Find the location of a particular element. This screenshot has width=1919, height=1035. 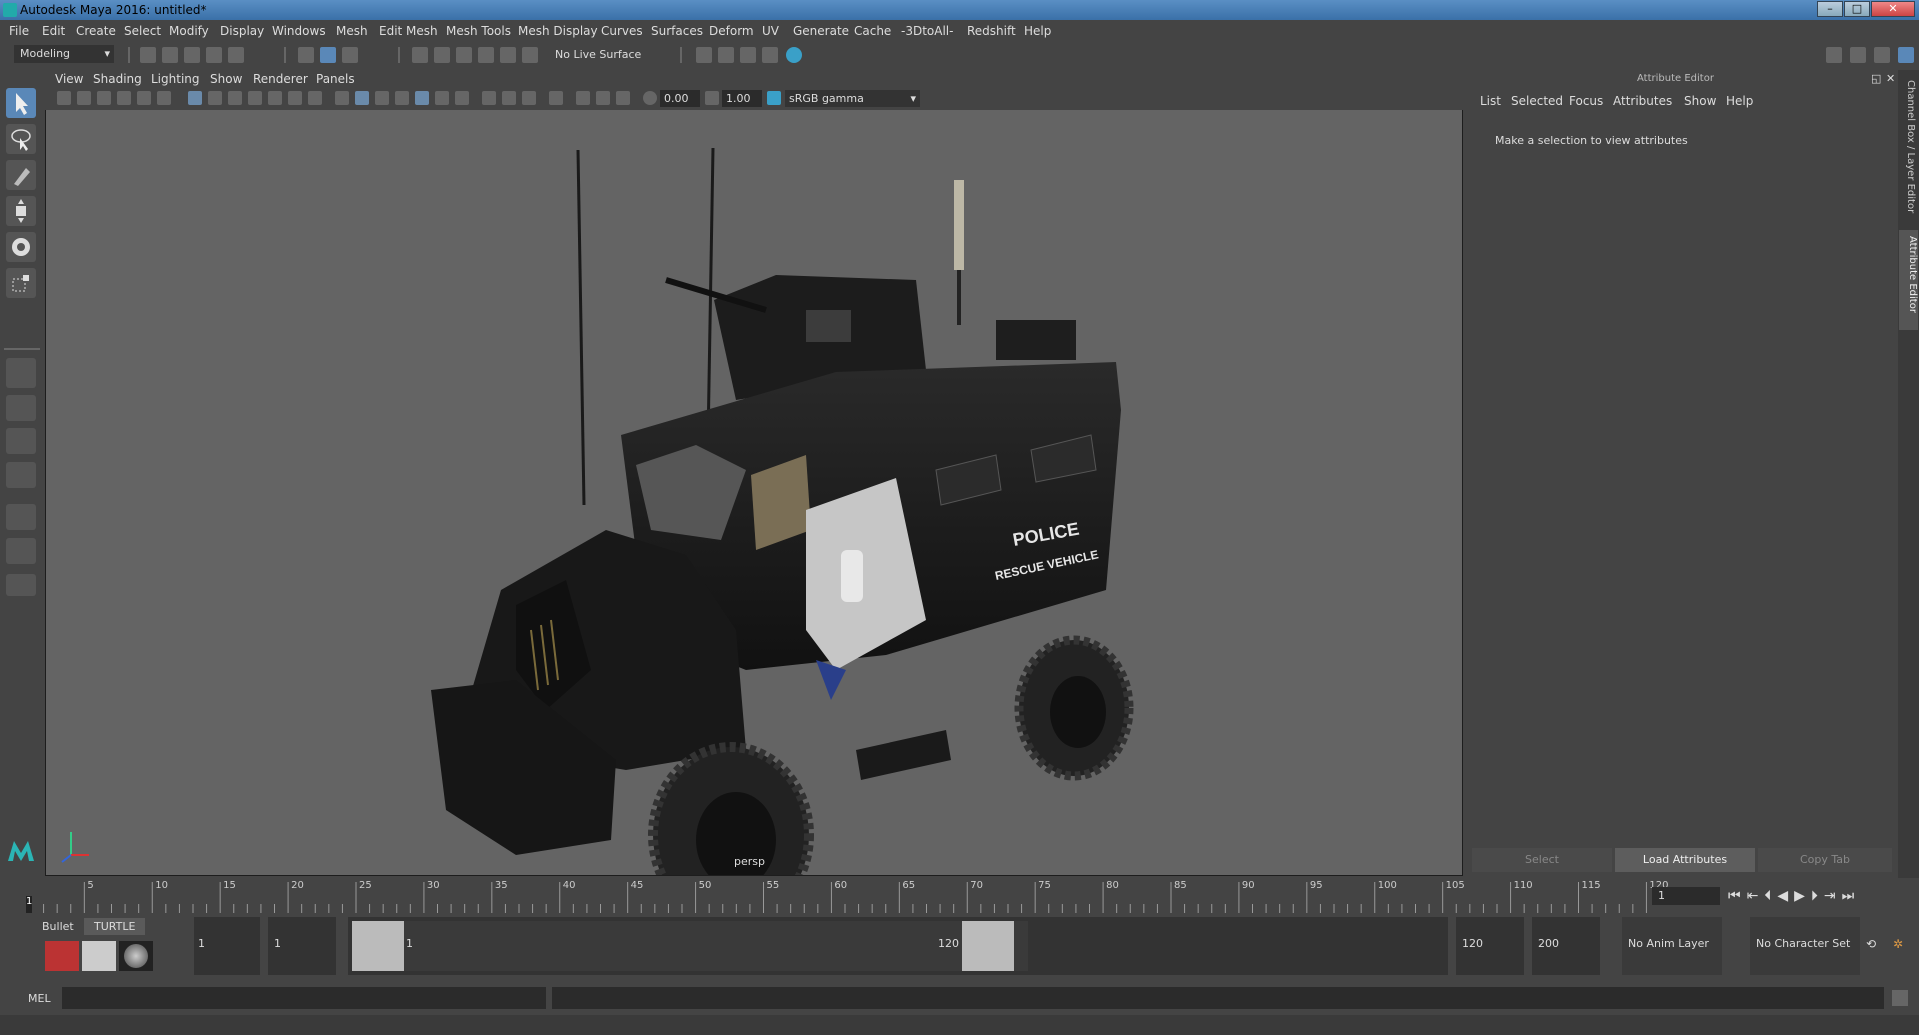

select-hierarchy-icon is located at coordinates (306, 55).